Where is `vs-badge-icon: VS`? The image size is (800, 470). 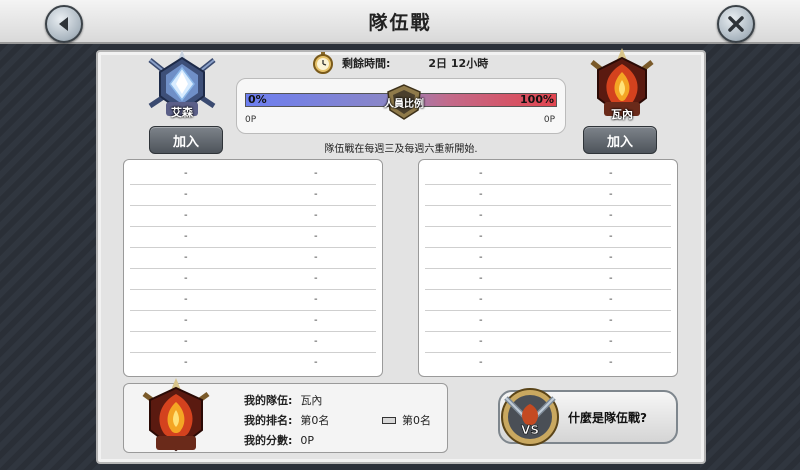 vs-badge-icon: VS is located at coordinates (530, 417).